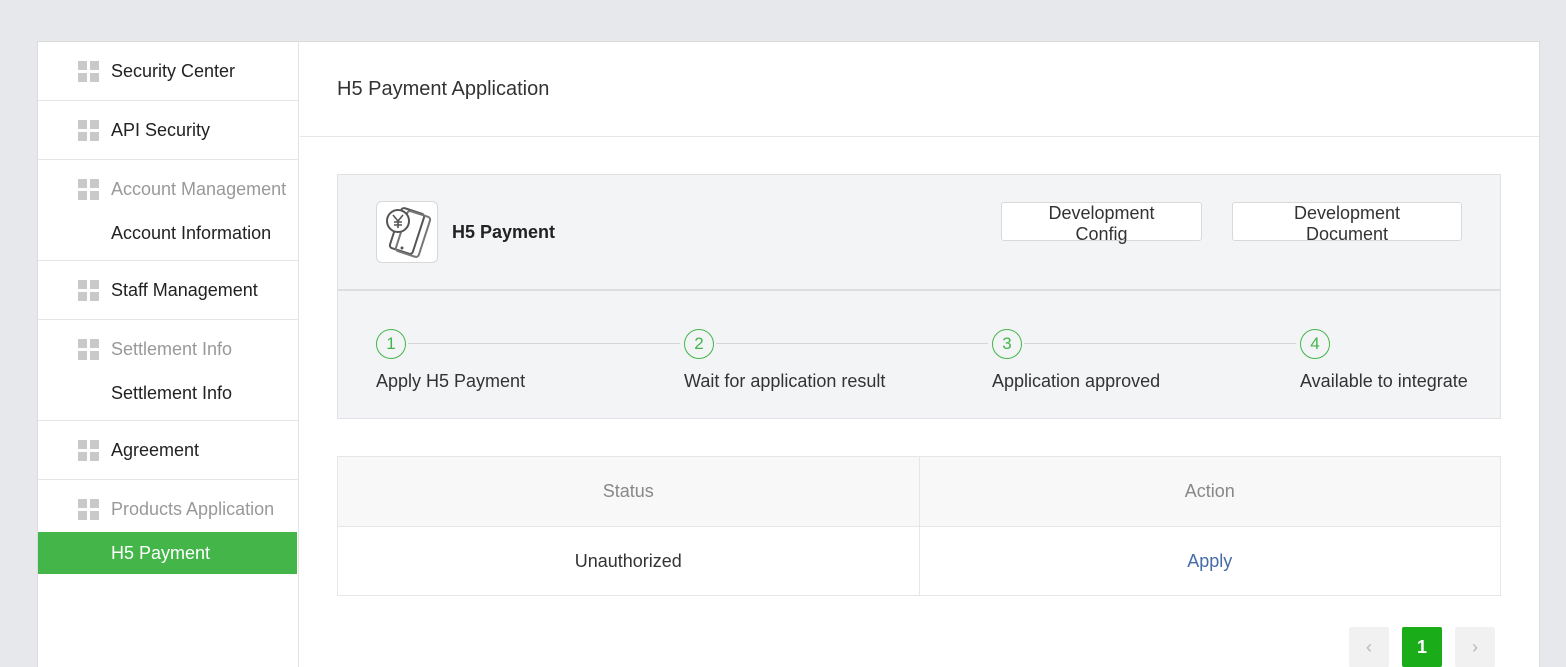  I want to click on sidebar-group-staff-management: Staff Management, so click(168, 290).